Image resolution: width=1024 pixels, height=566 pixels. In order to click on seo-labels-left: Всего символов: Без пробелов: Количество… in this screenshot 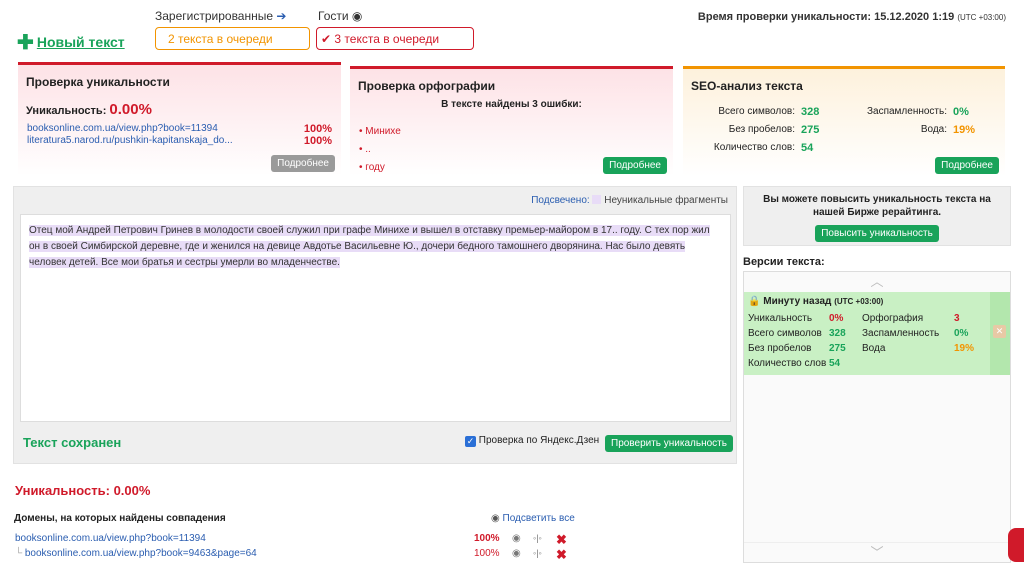, I will do `click(754, 129)`.